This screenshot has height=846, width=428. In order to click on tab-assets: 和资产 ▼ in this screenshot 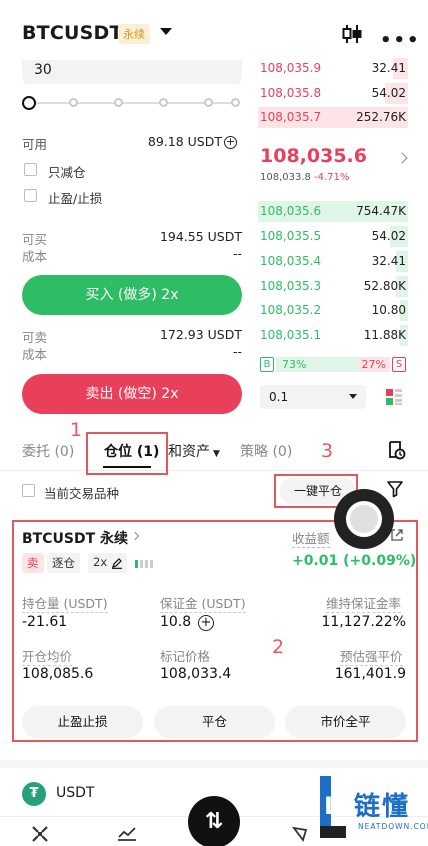, I will do `click(194, 451)`.